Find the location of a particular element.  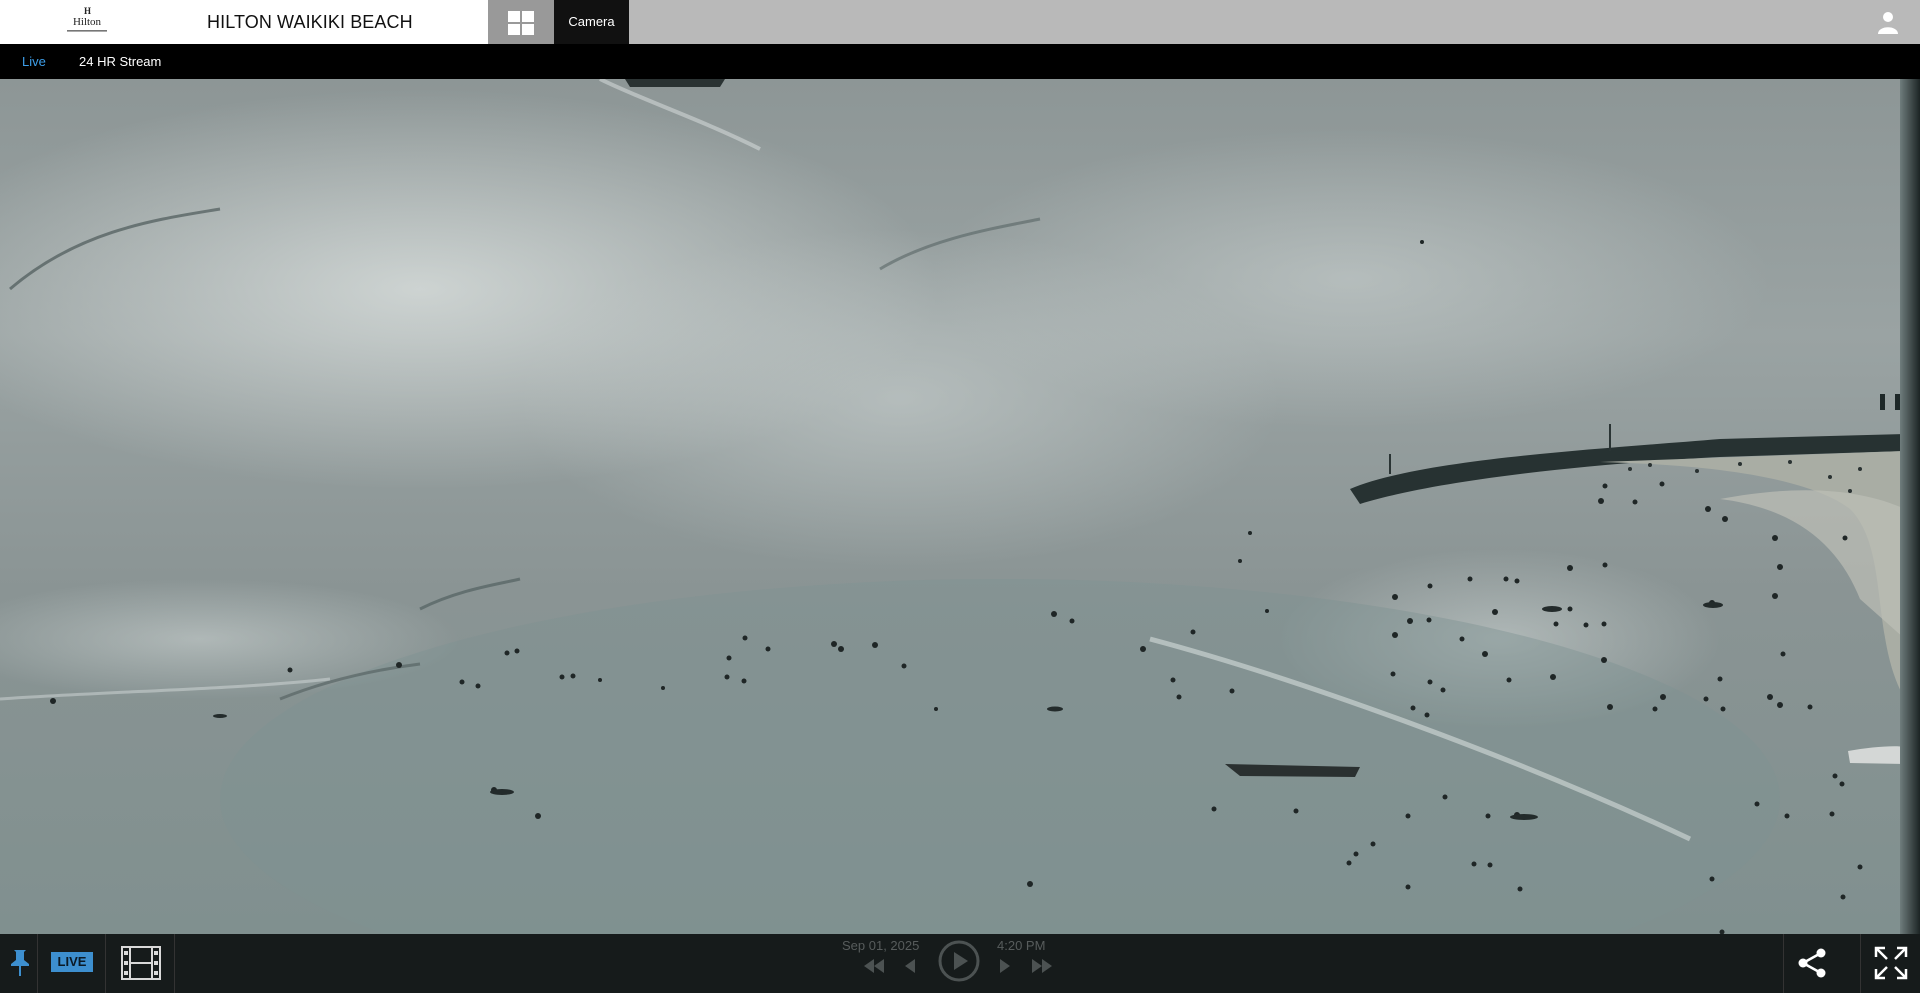

tab-camera: Camera is located at coordinates (591, 22).